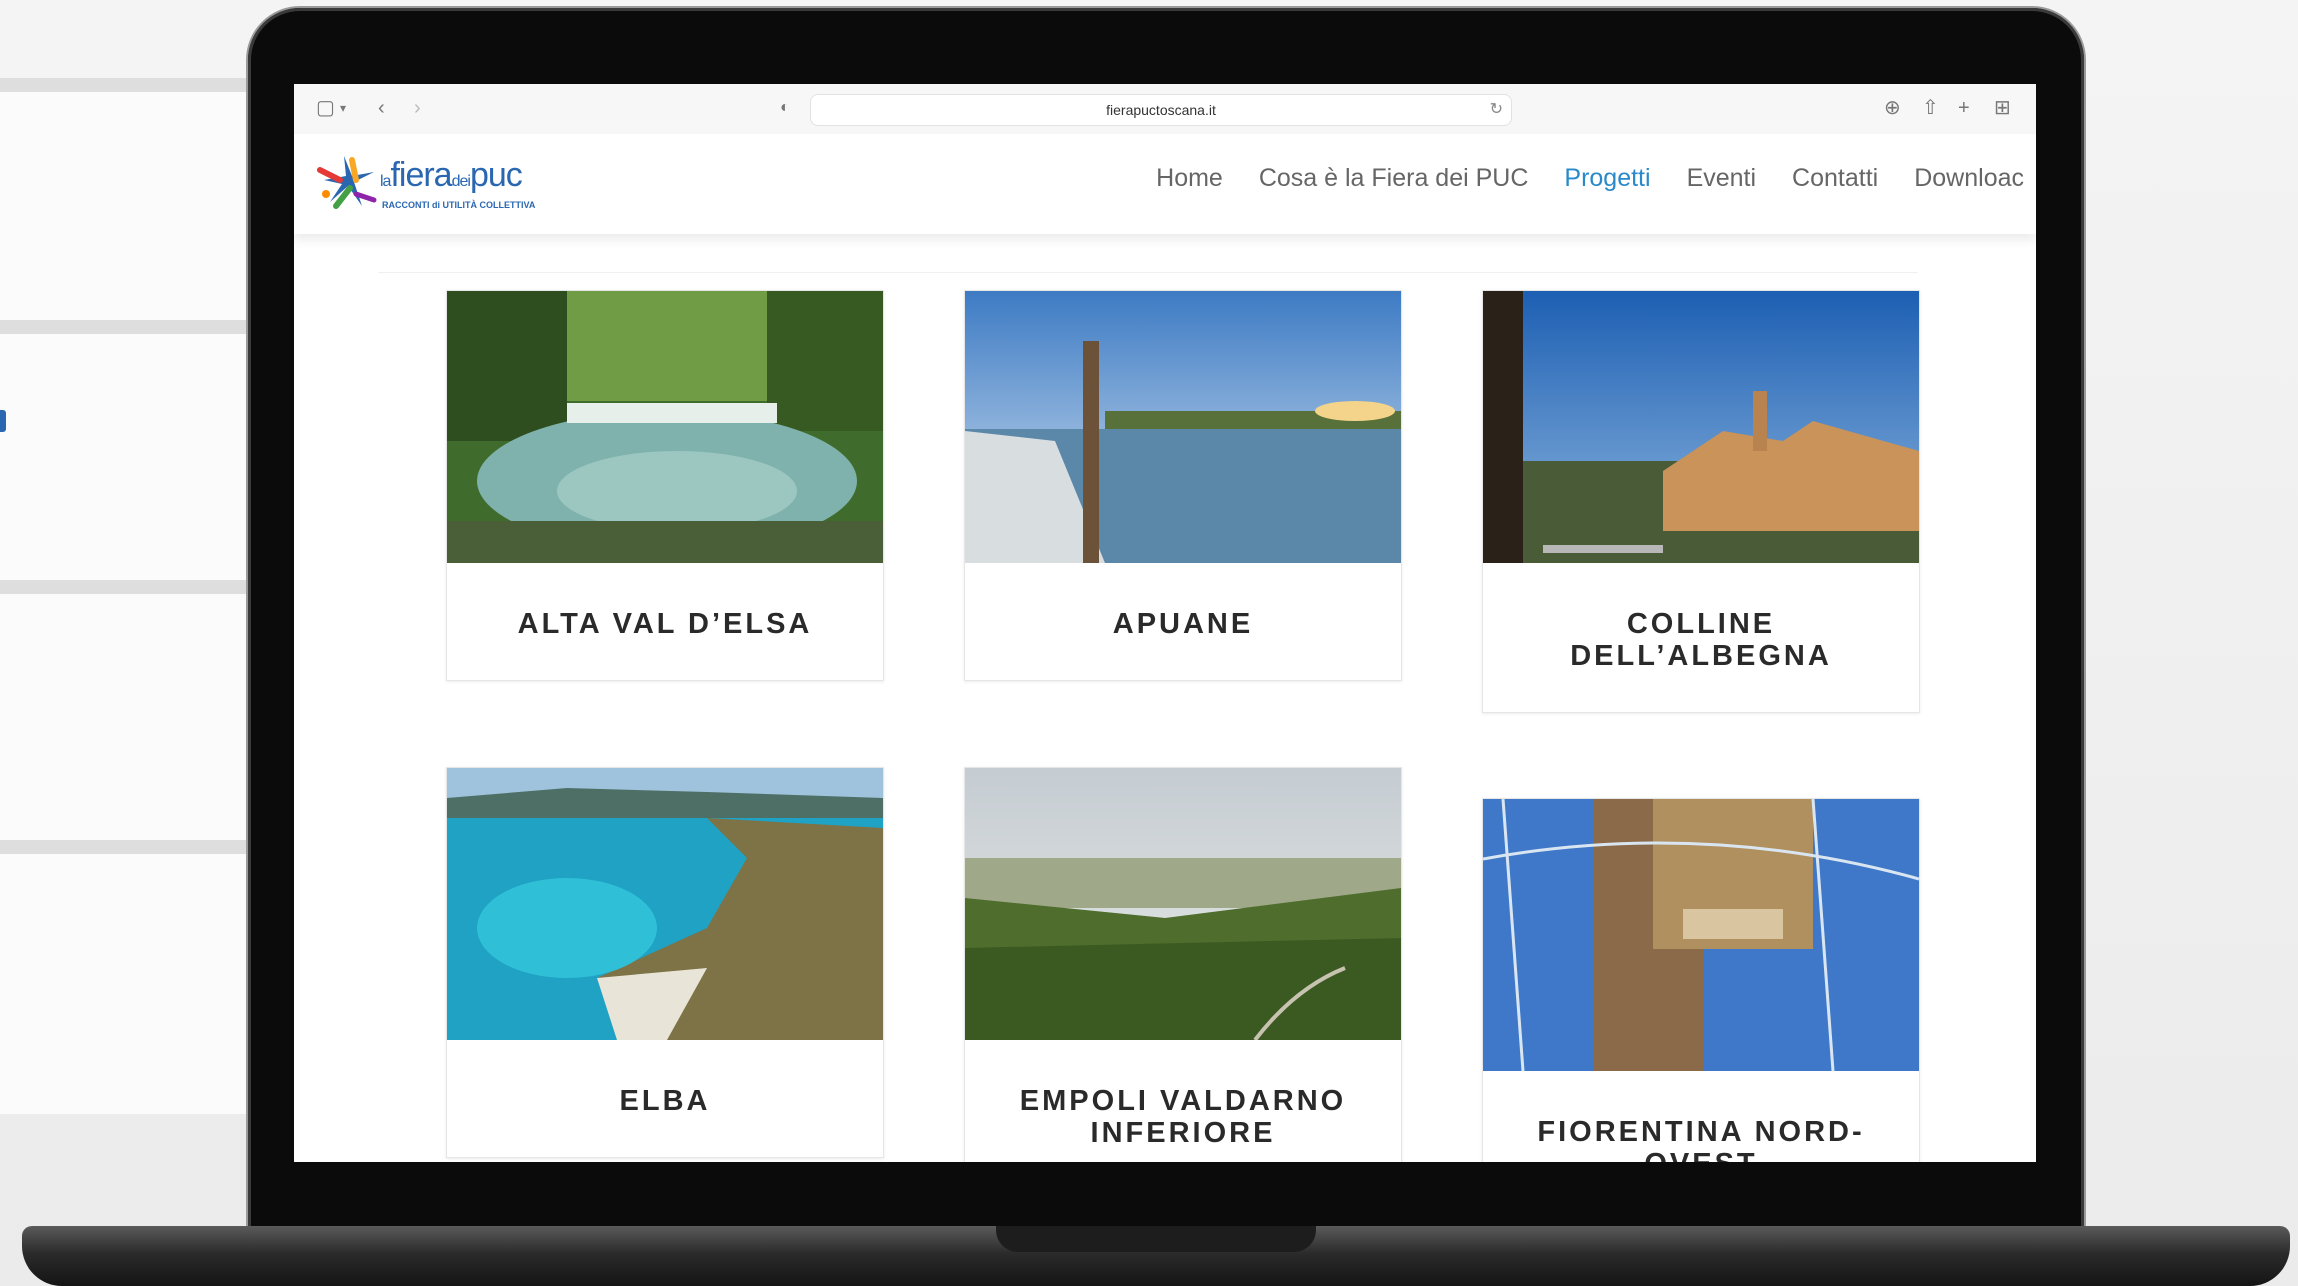 This screenshot has width=2298, height=1286. I want to click on nav-download: Downloac, so click(1969, 178).